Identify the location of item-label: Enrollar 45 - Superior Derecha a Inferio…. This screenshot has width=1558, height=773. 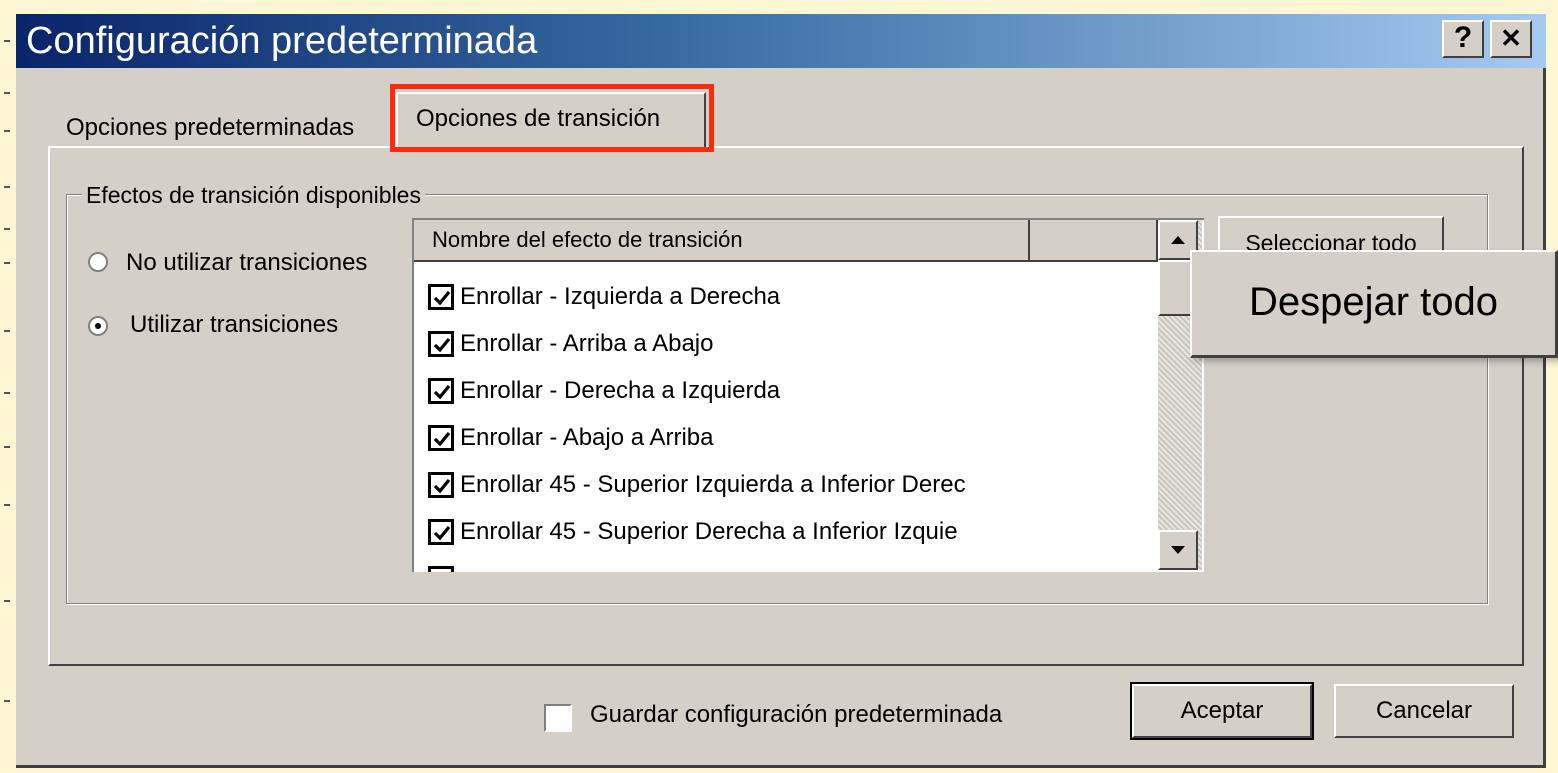
(709, 531).